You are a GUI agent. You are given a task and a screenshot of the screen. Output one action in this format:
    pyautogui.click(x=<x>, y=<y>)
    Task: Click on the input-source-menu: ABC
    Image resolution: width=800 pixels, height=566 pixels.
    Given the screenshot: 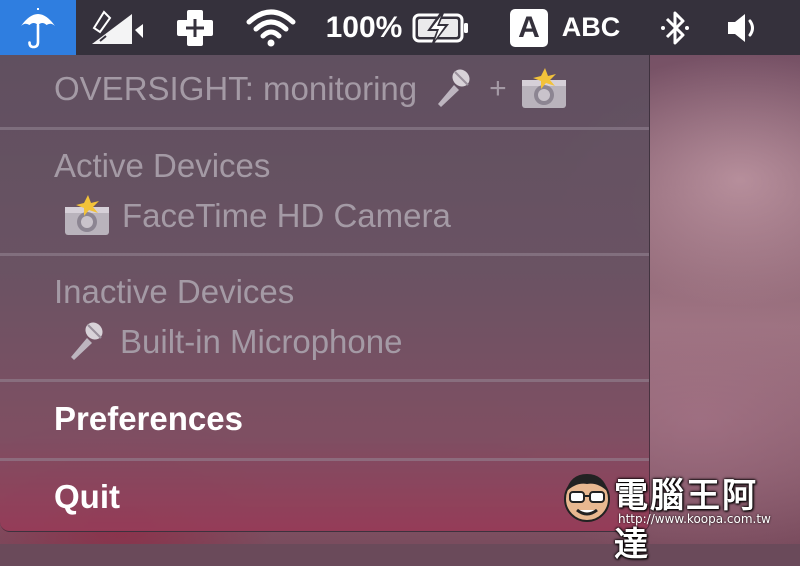 What is the action you would take?
    pyautogui.click(x=591, y=27)
    